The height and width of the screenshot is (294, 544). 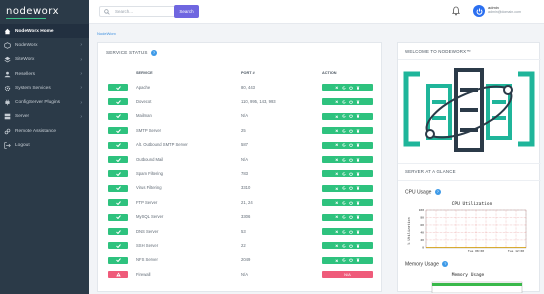 I want to click on y-tick-label: 100, so click(x=422, y=210).